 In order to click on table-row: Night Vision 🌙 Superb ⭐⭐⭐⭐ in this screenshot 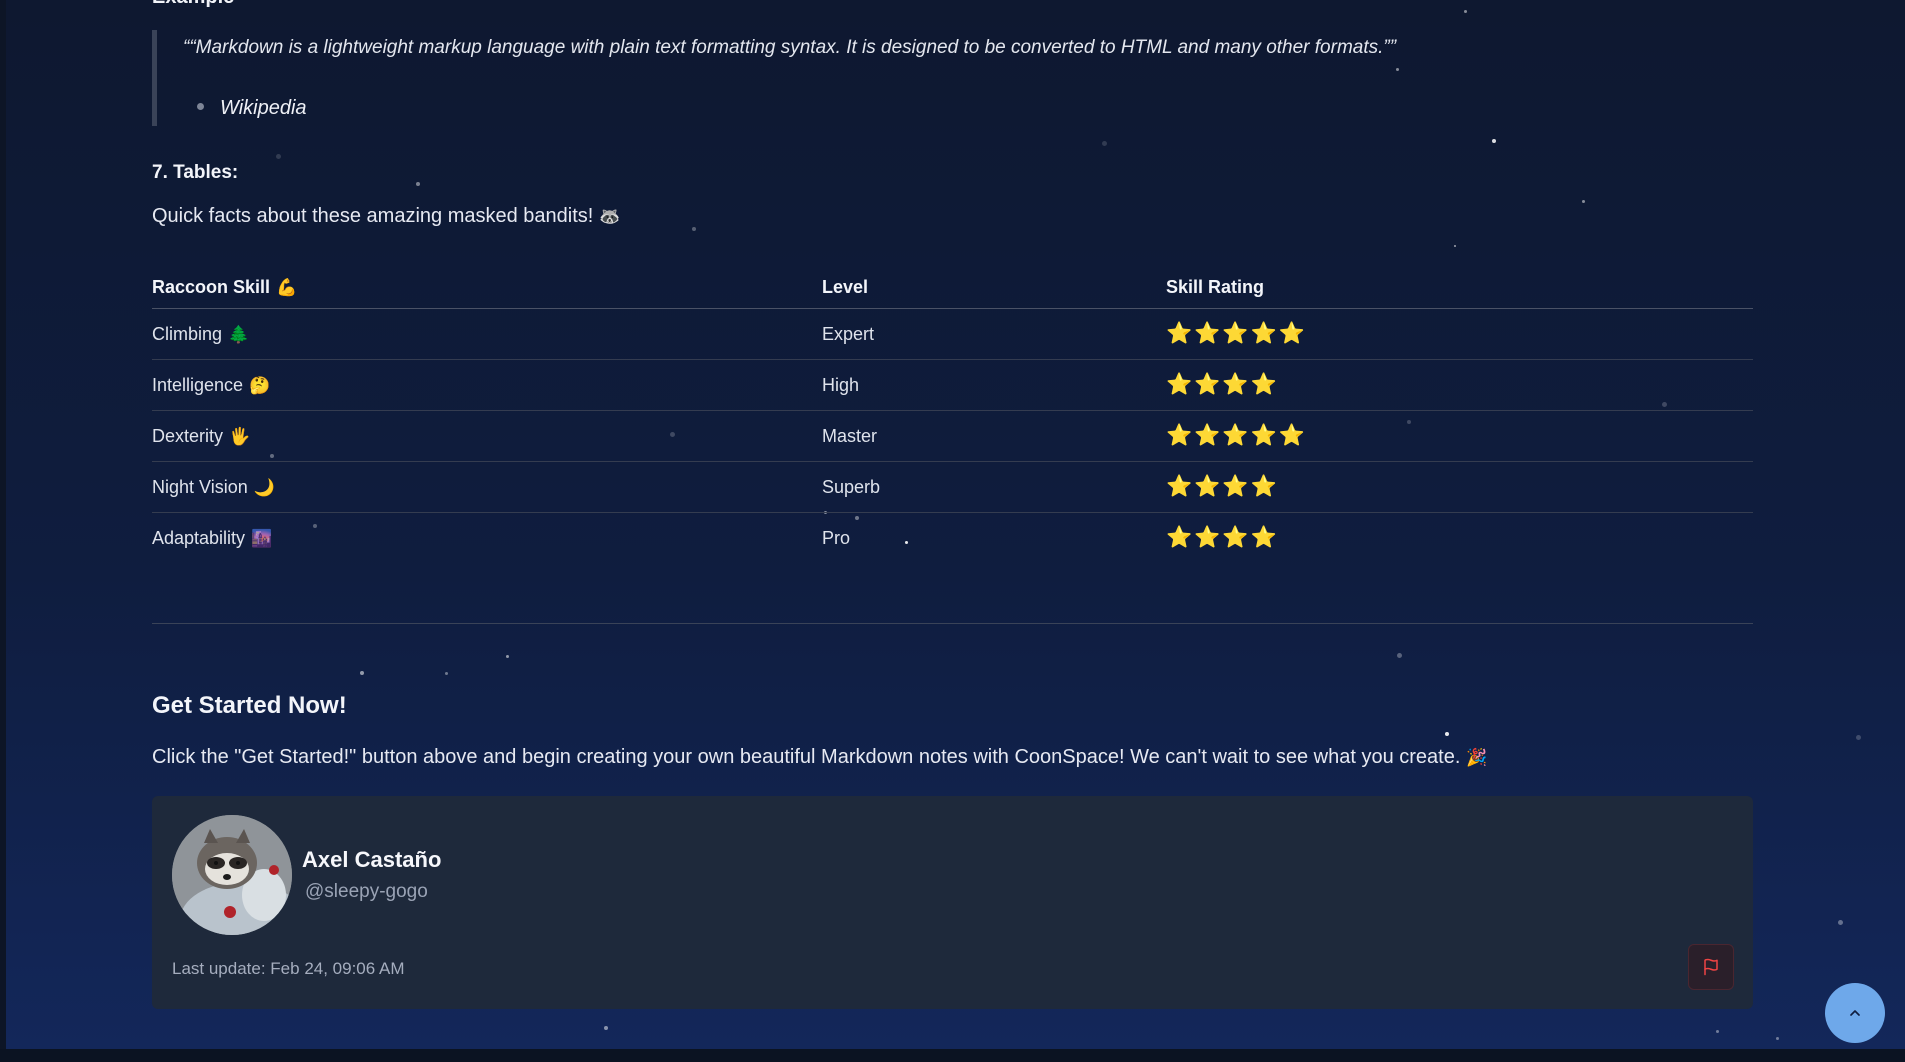, I will do `click(952, 487)`.